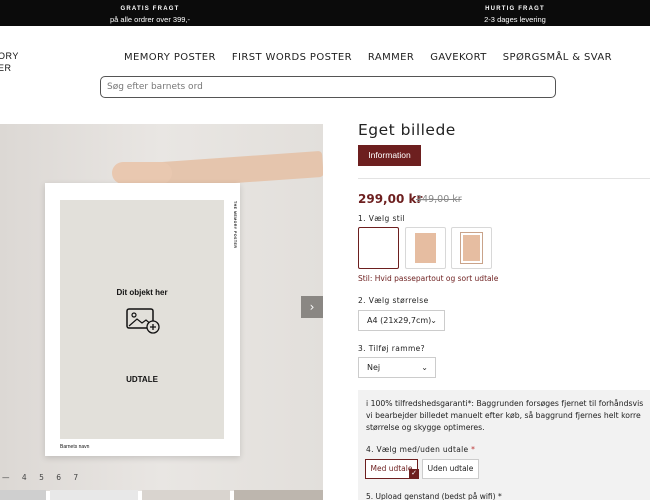  What do you see at coordinates (150, 9) in the screenshot?
I see `free-shipping-title: GRATIS FRAGT` at bounding box center [150, 9].